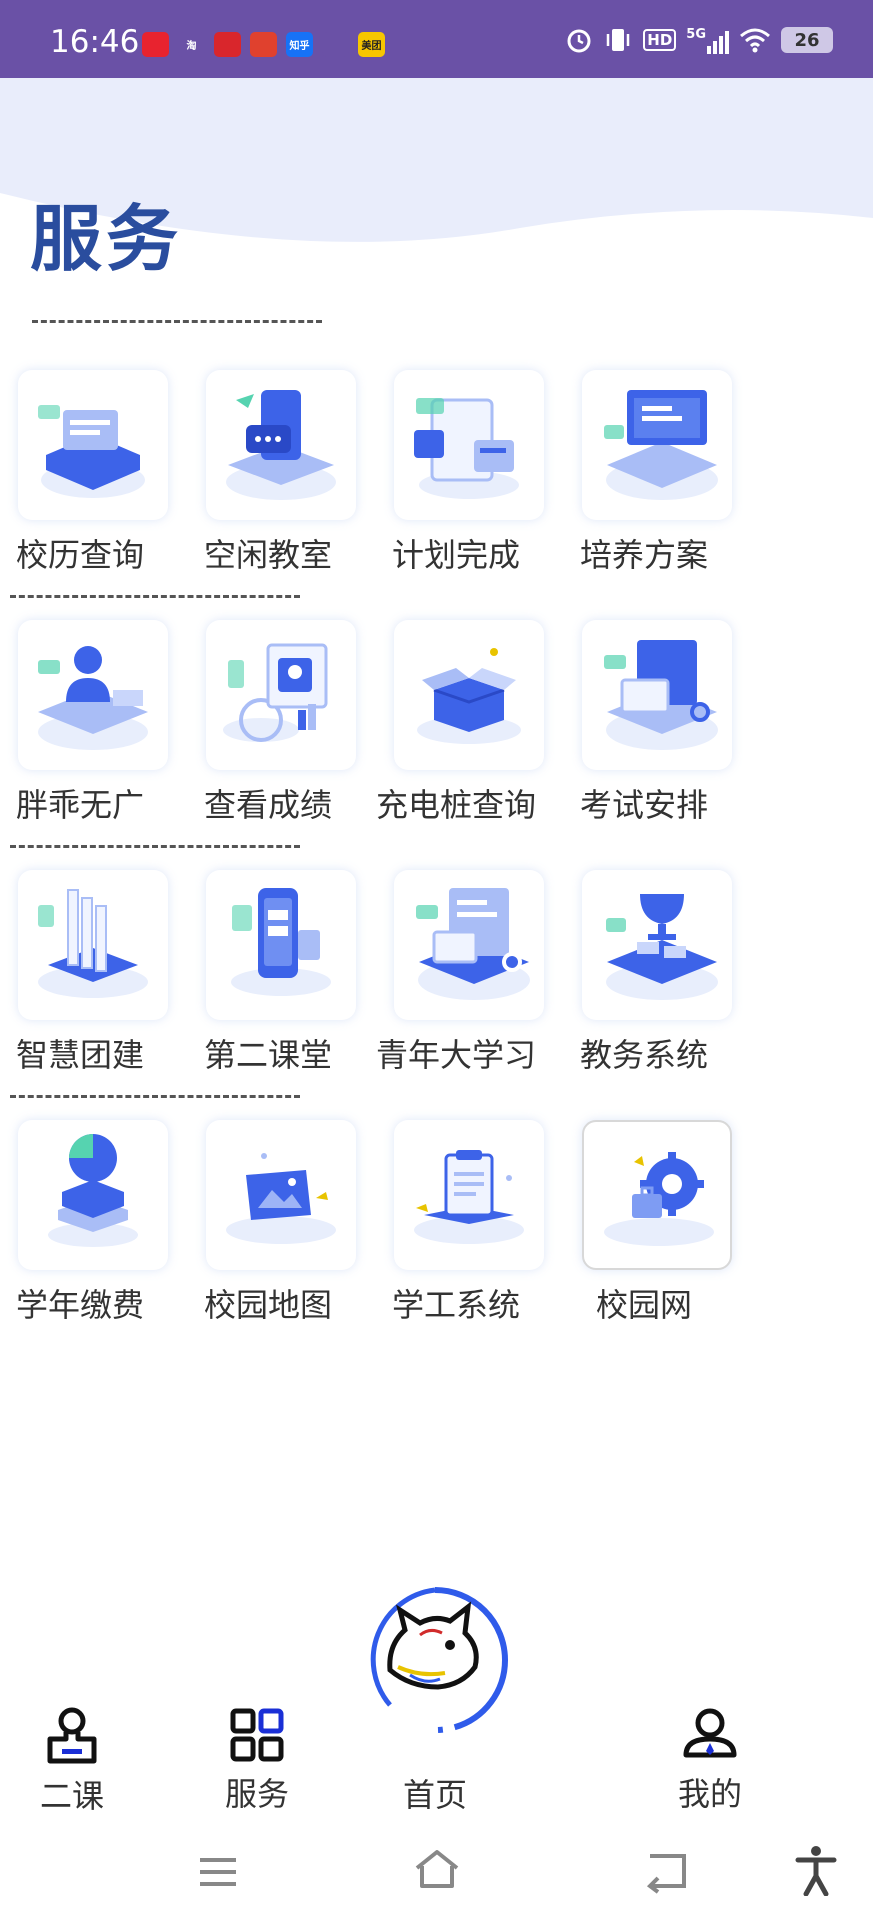  Describe the element at coordinates (275, 692) in the screenshot. I see `grade-screen-icon` at that location.